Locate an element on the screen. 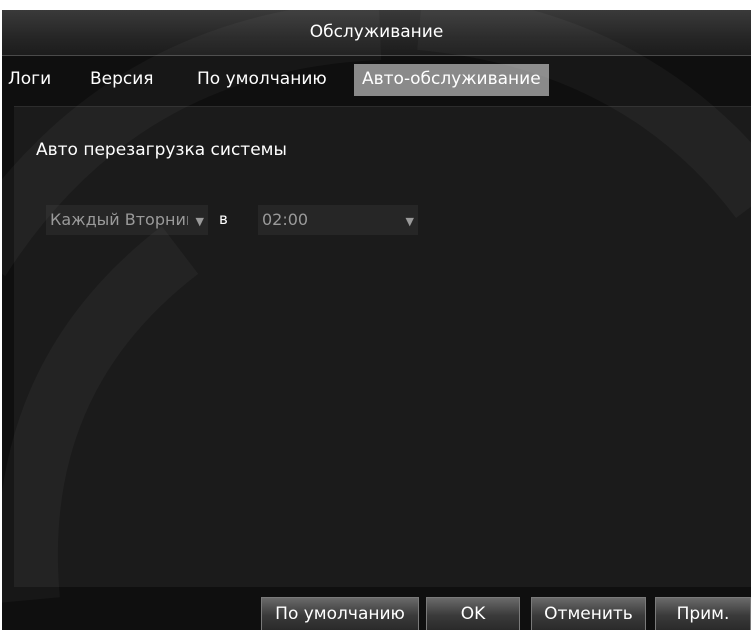  apply-button: Прим. is located at coordinates (703, 613).